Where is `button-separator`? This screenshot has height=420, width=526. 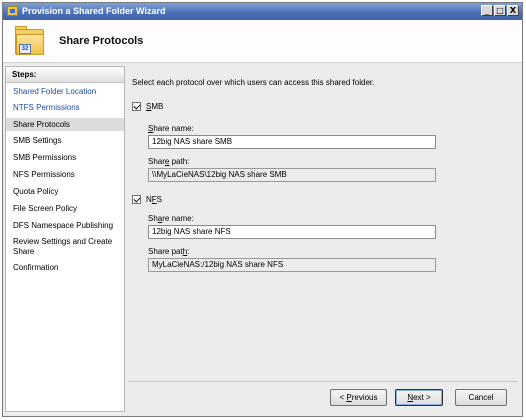 button-separator is located at coordinates (322, 381).